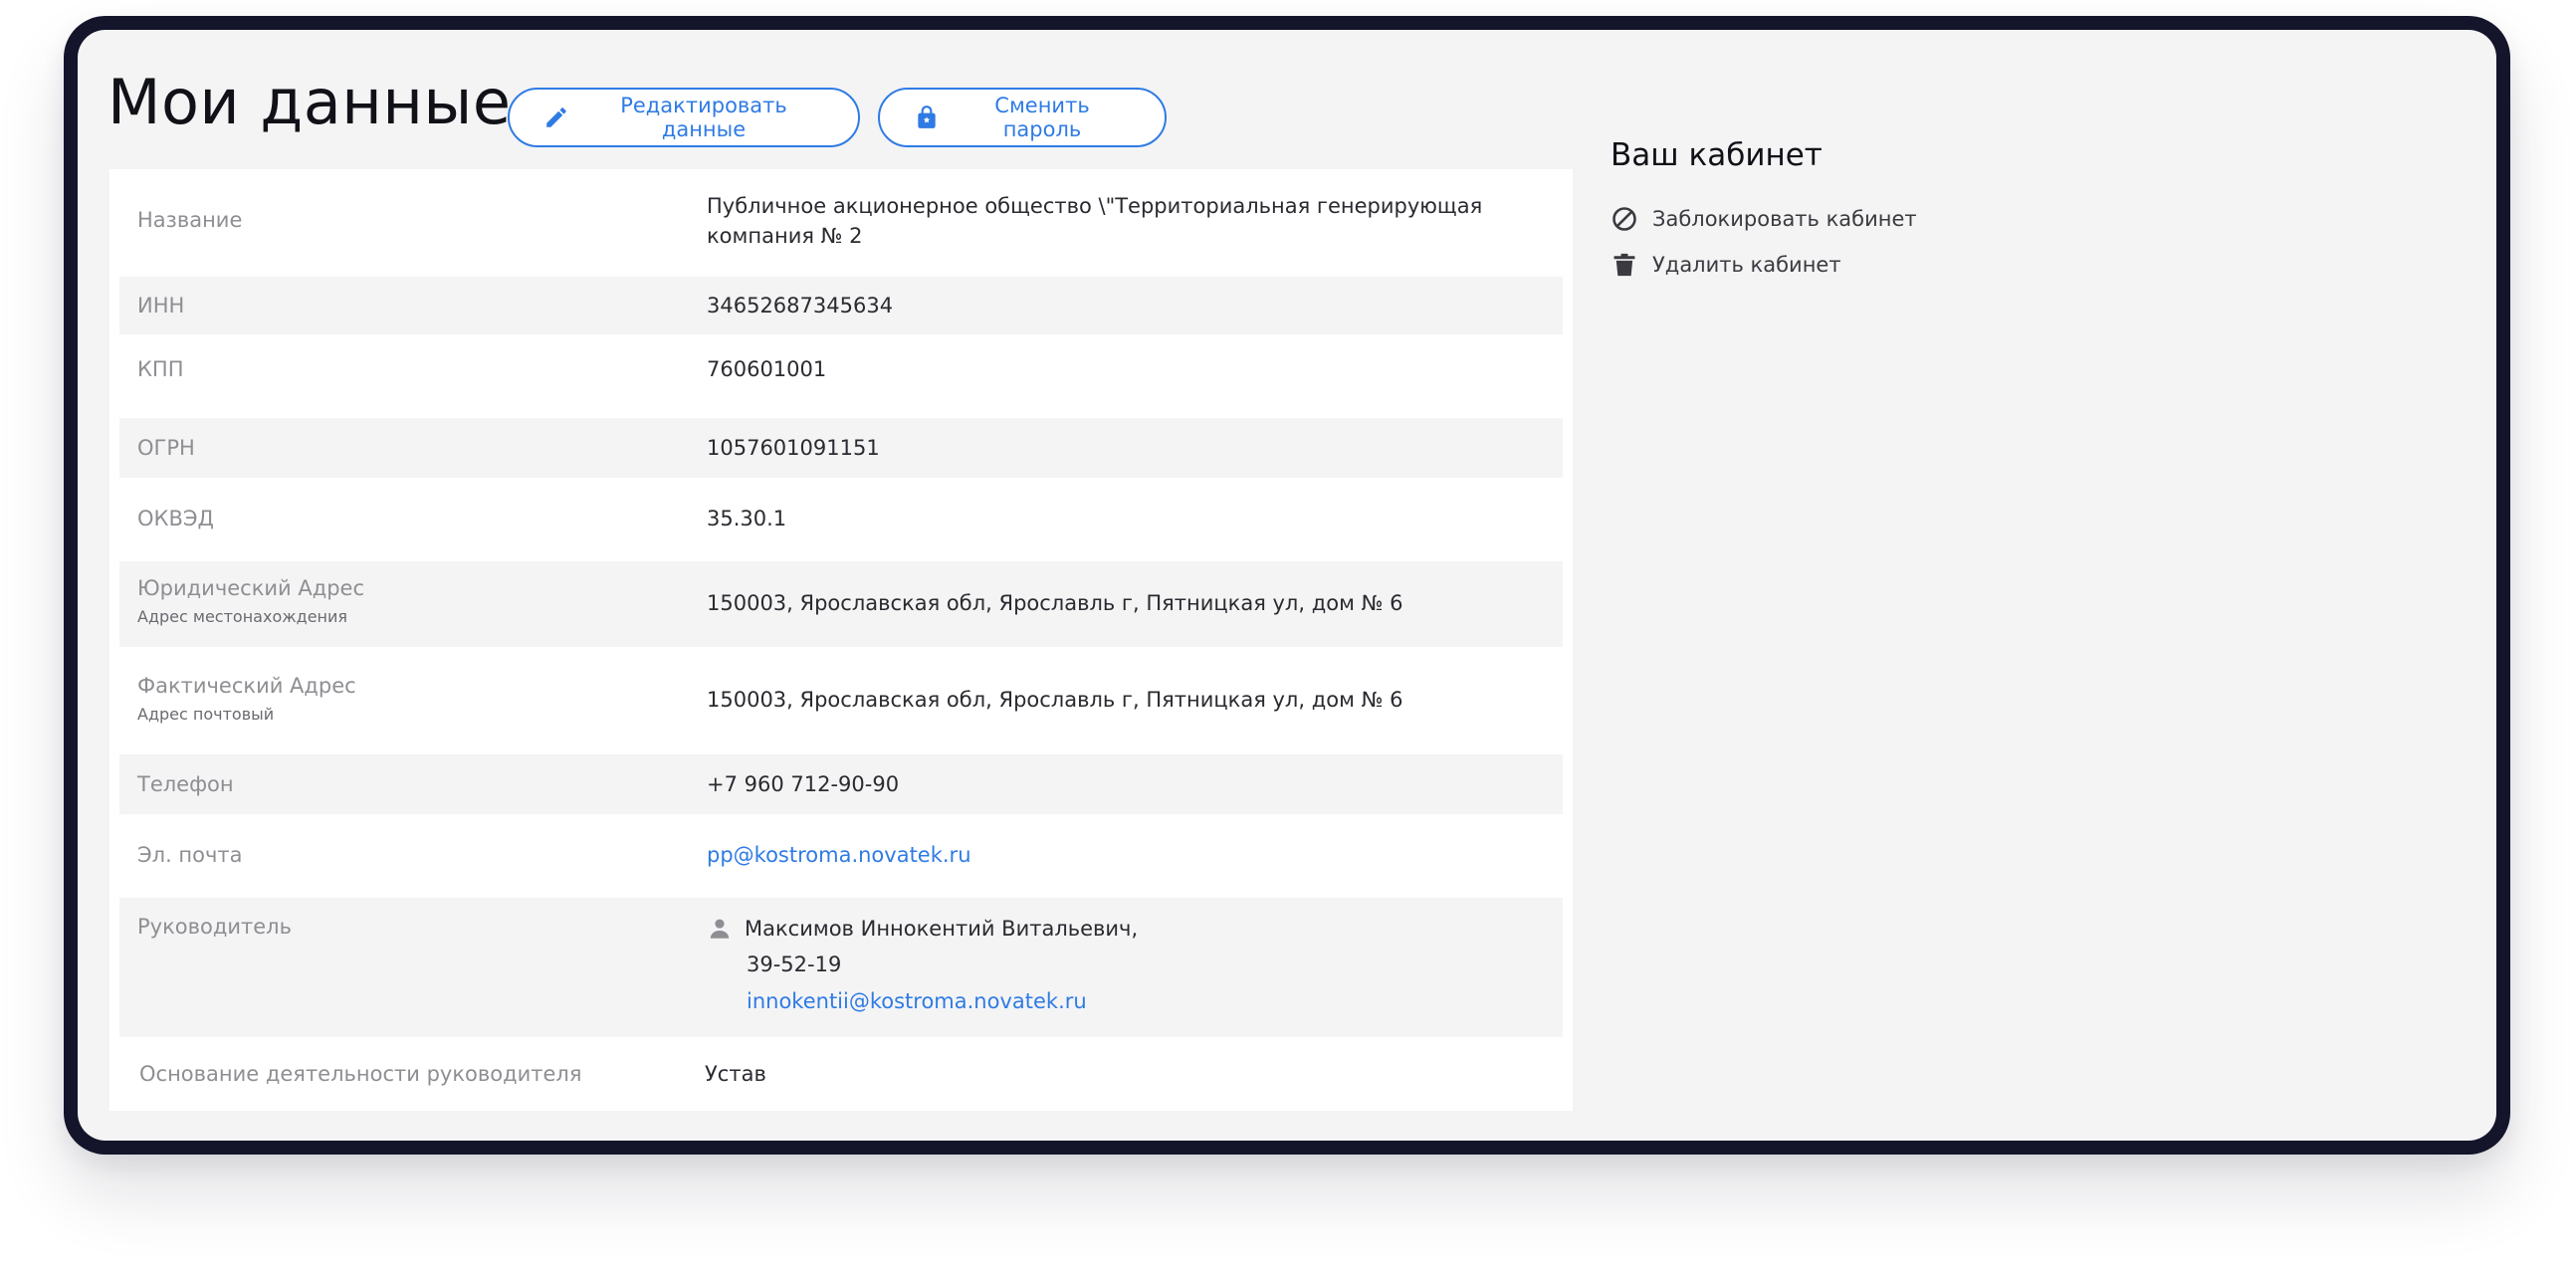 The image size is (2576, 1268). I want to click on row-kpp: КПП 760601001, so click(841, 370).